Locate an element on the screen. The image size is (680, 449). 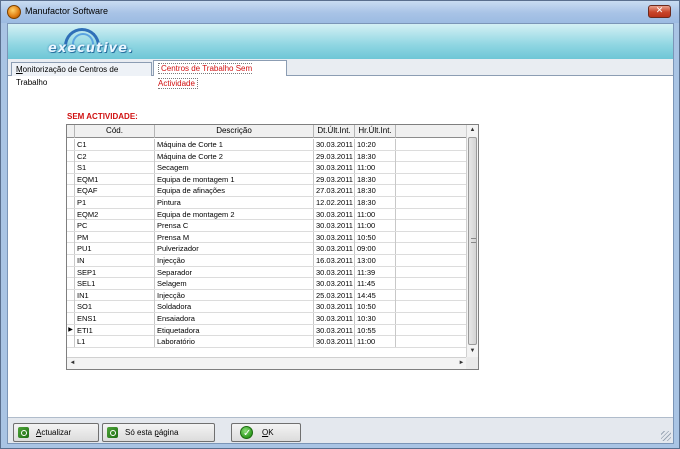
cell-descricao: Laboratório is located at coordinates (234, 342).